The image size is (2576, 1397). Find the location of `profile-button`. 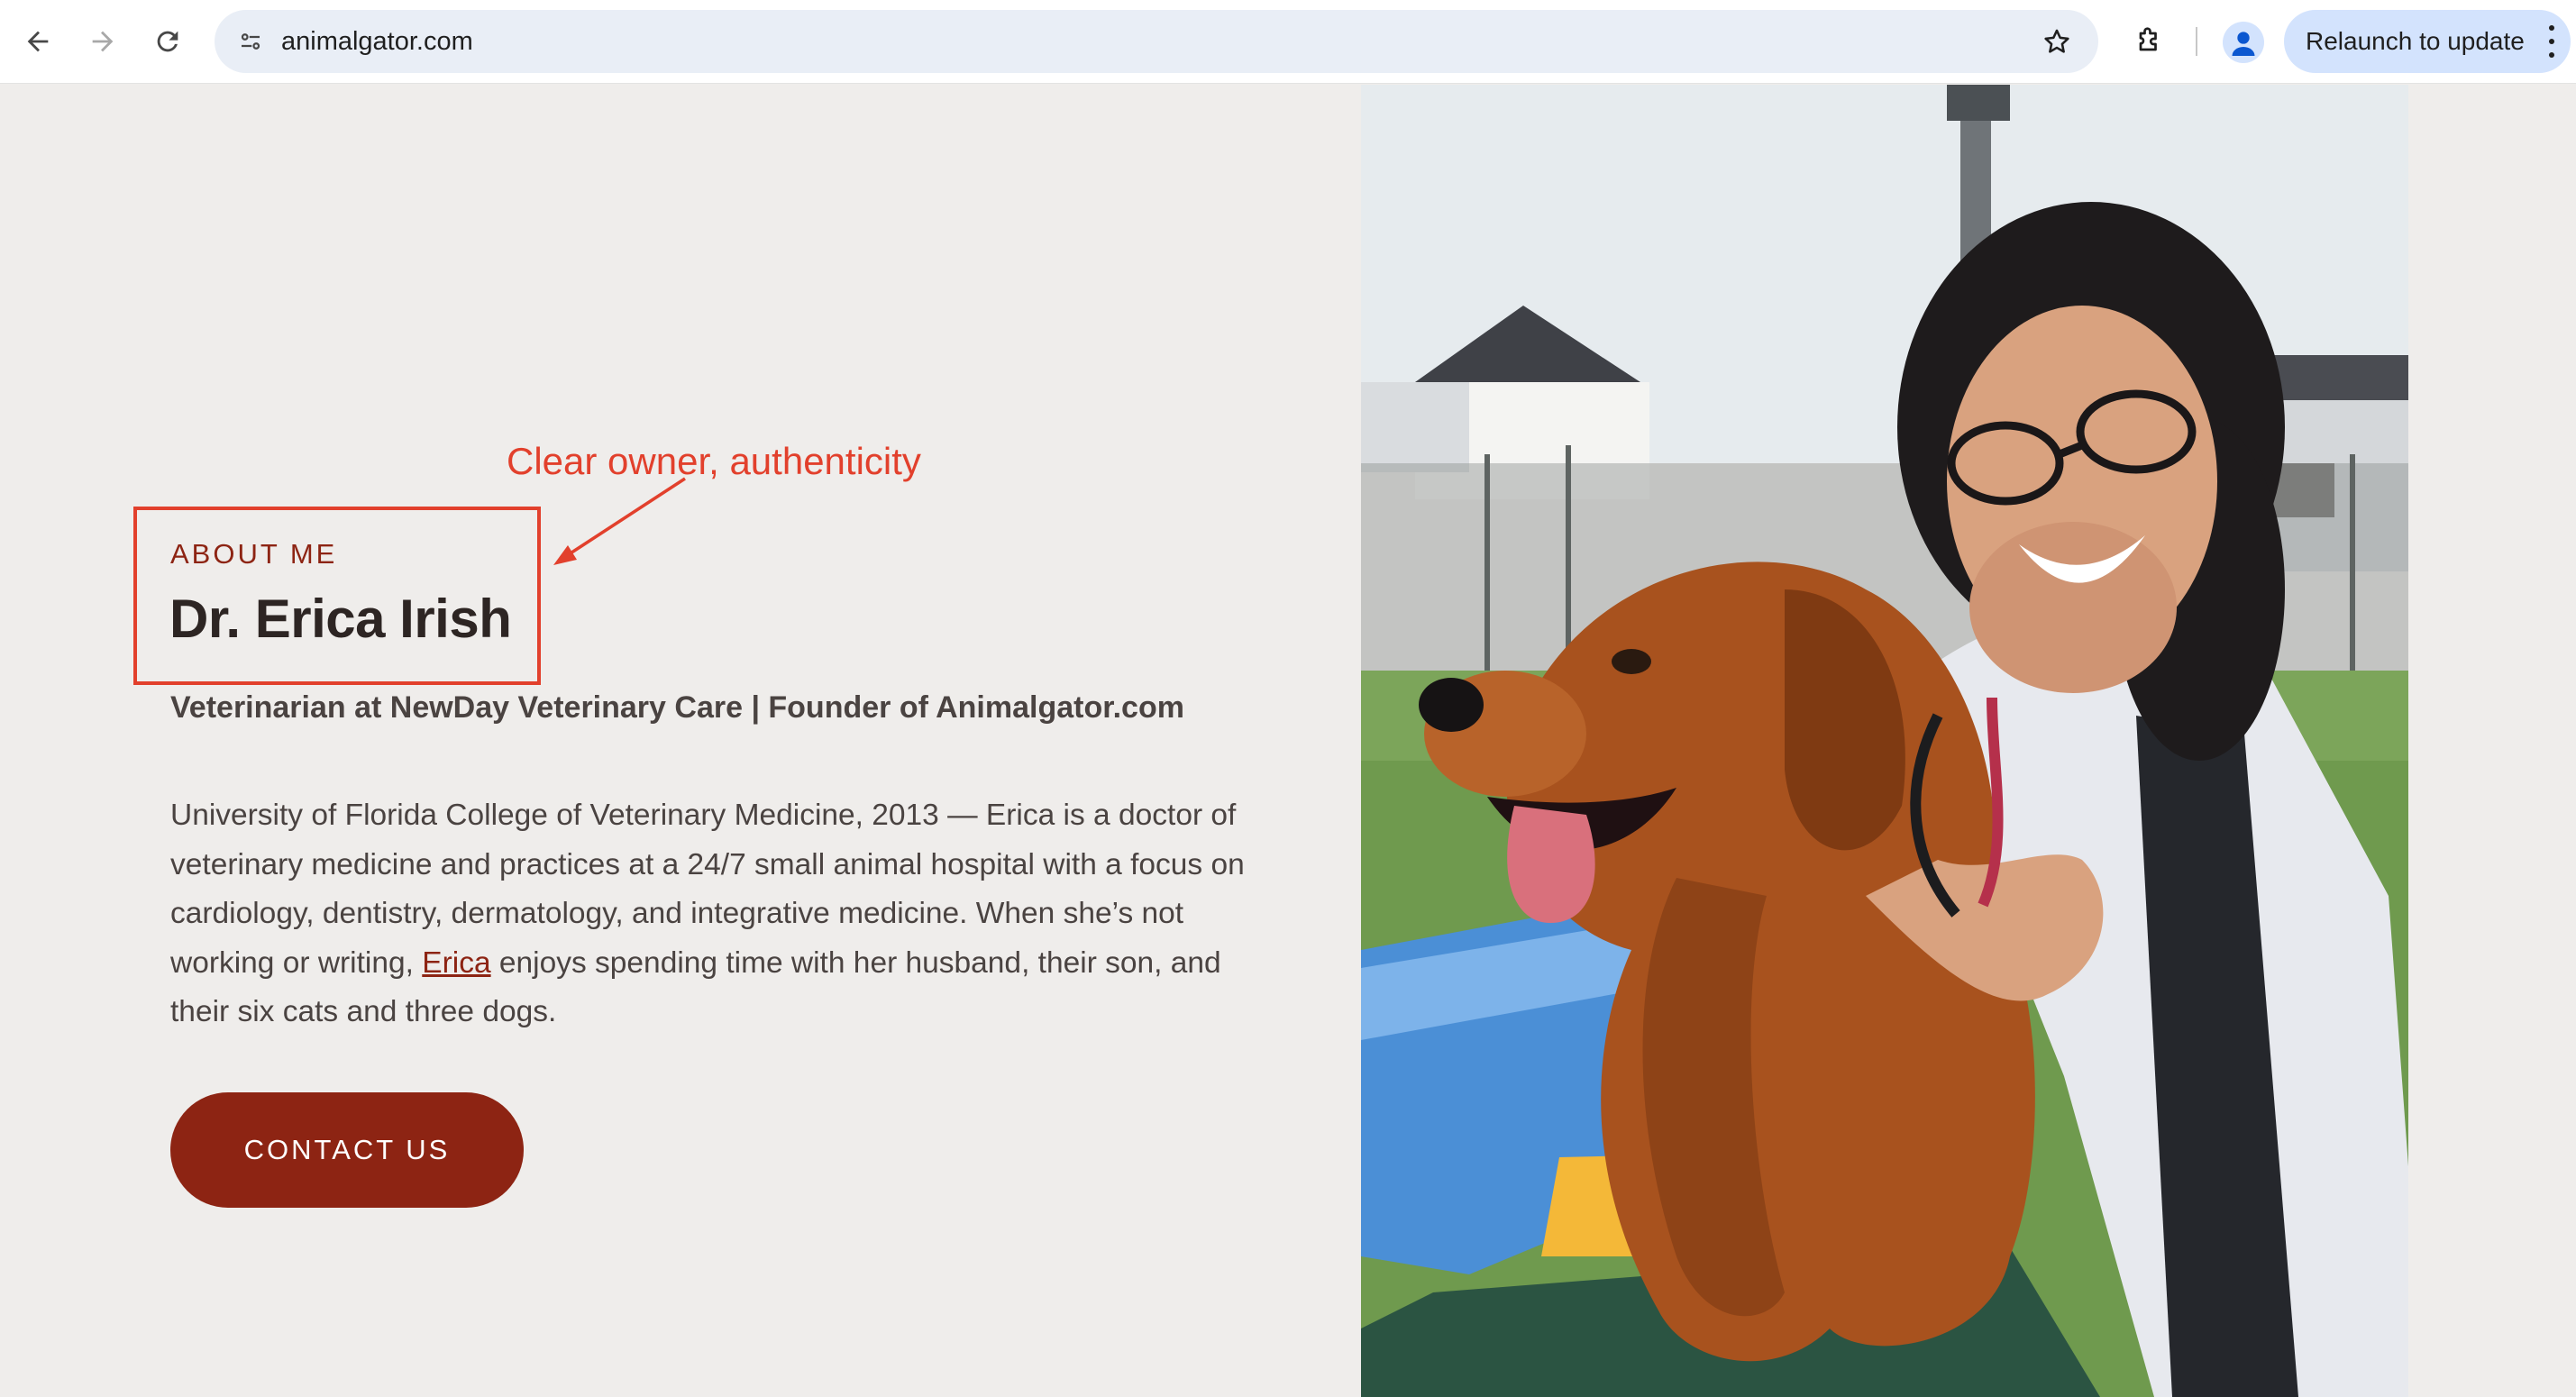

profile-button is located at coordinates (2243, 43).